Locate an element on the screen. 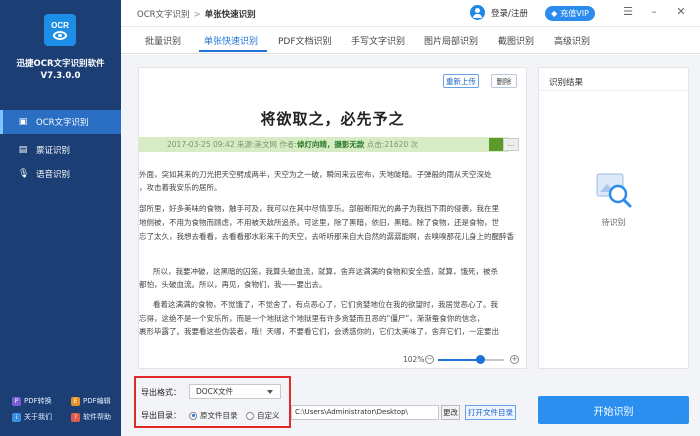 The width and height of the screenshot is (700, 436). sidebar-item-label: 票证识别 is located at coordinates (53, 151).